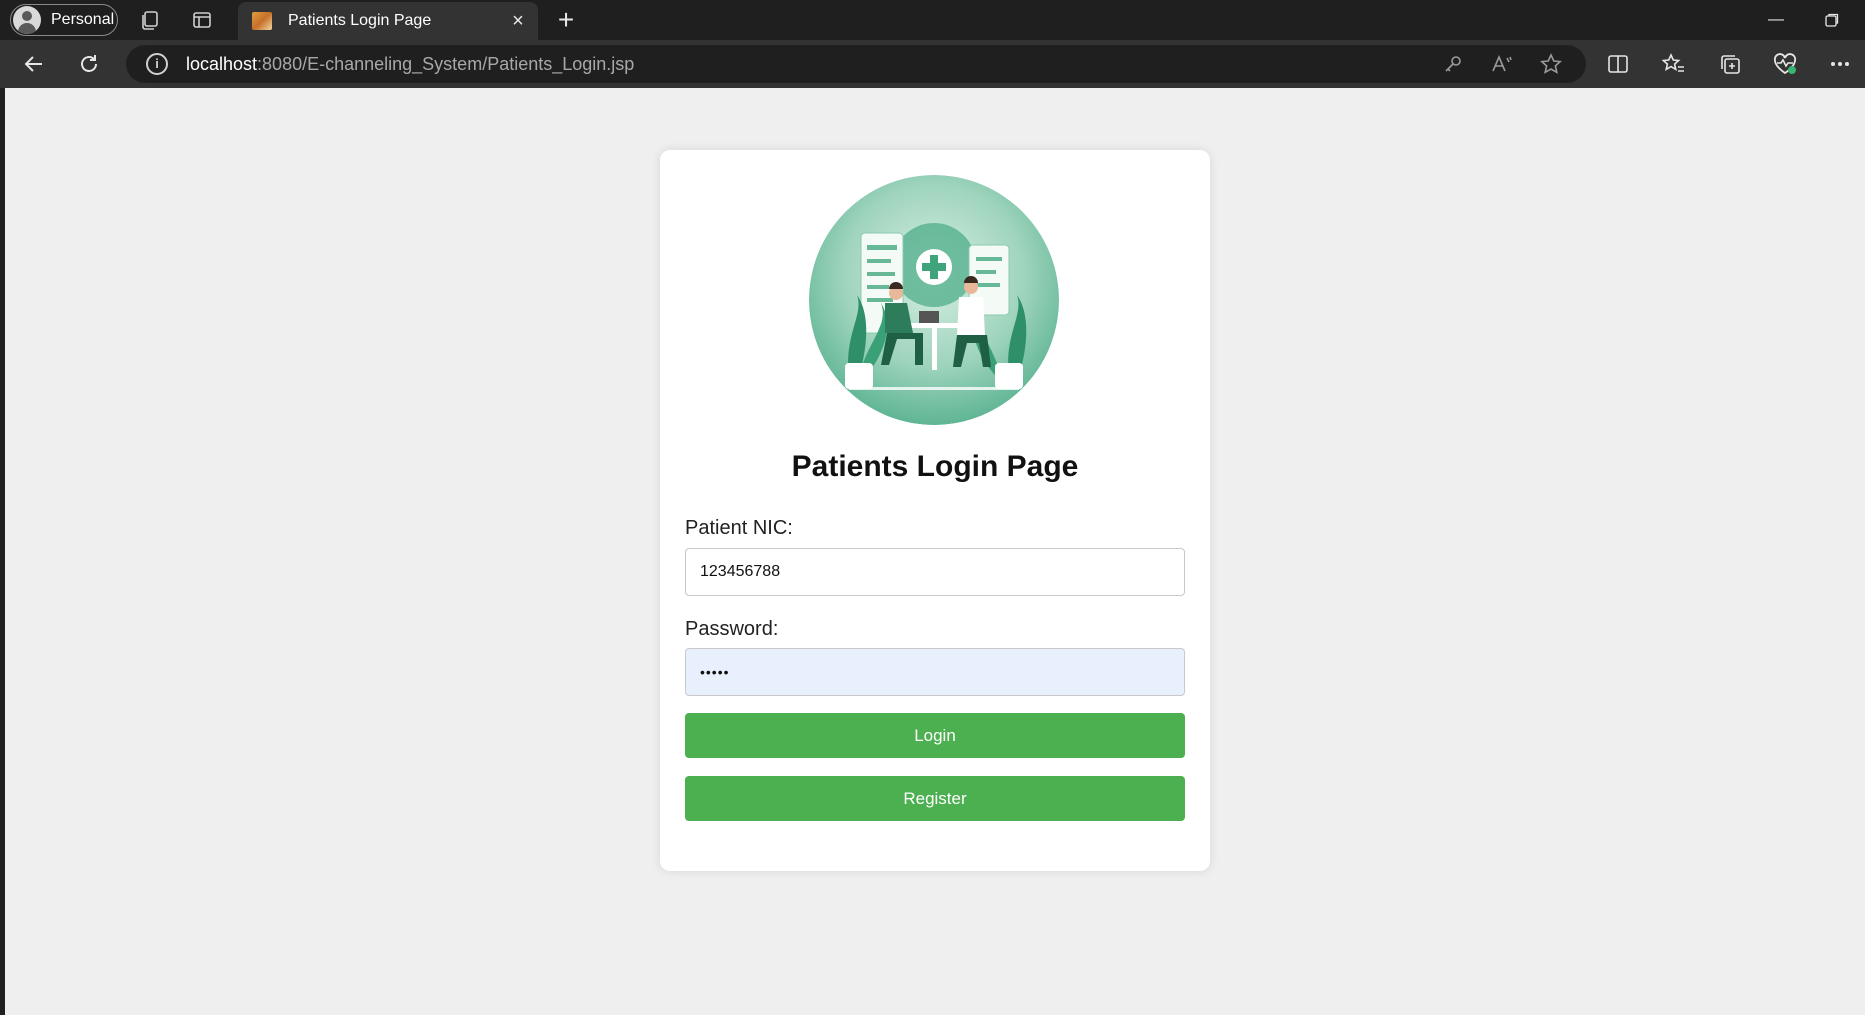  I want to click on minimize-icon: —, so click(1776, 20).